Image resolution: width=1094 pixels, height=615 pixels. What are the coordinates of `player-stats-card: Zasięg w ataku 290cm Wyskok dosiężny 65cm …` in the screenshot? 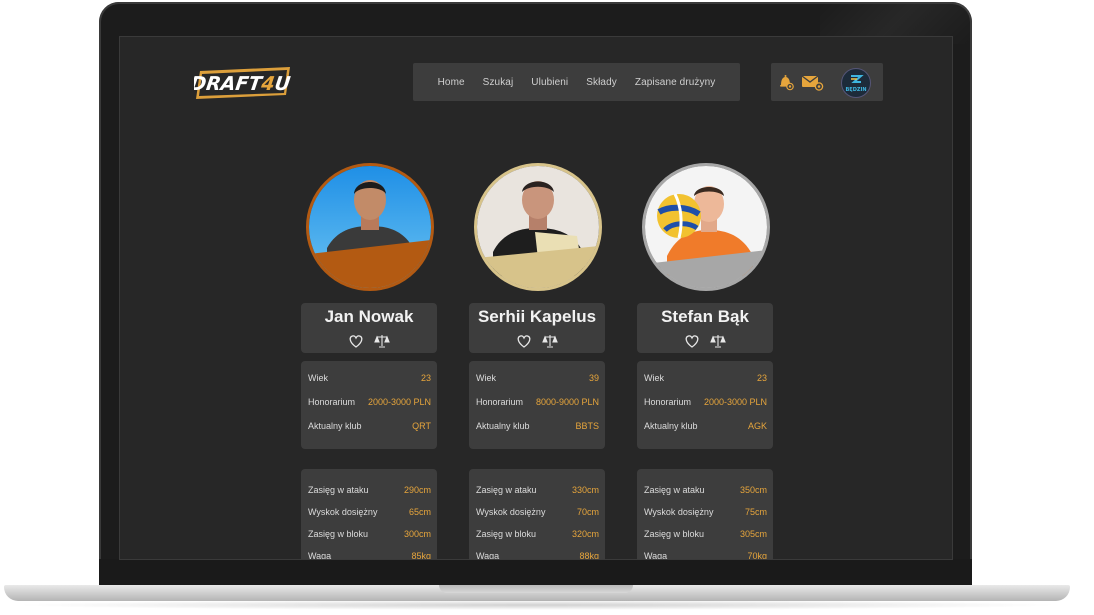 It's located at (369, 514).